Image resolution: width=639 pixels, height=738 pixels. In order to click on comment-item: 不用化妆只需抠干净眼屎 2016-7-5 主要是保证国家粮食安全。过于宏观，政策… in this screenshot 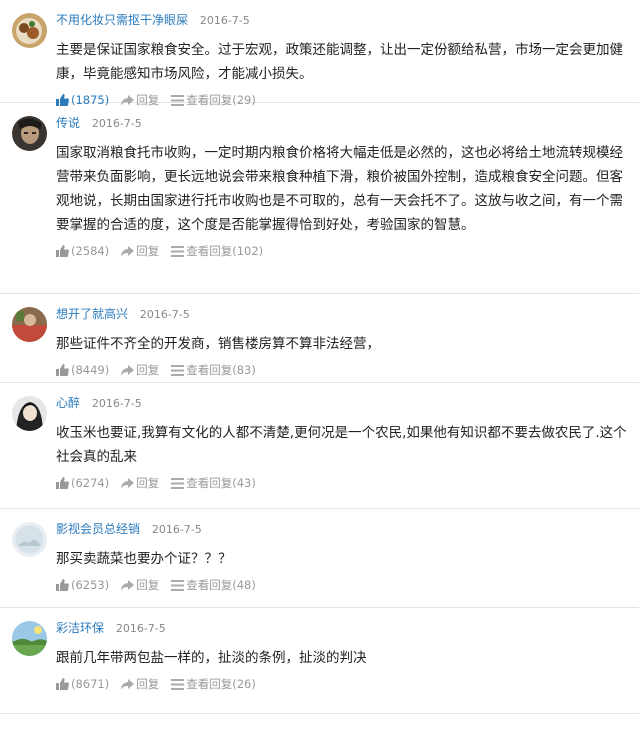, I will do `click(319, 53)`.